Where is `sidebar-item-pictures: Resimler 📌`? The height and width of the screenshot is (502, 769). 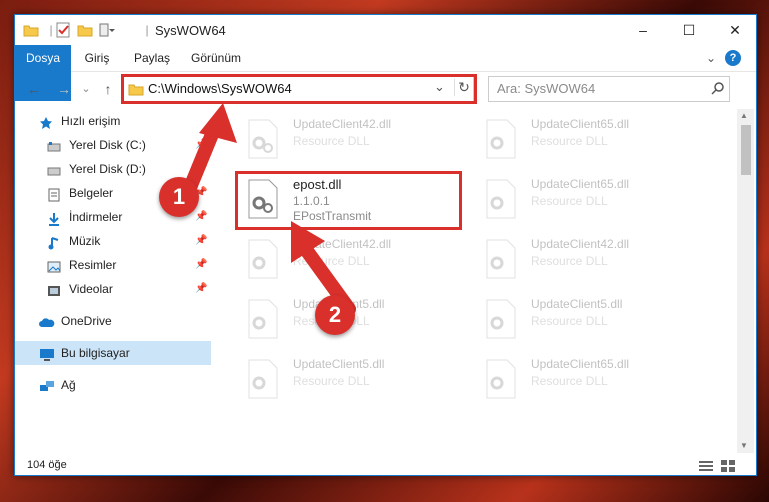 sidebar-item-pictures: Resimler 📌 is located at coordinates (113, 265).